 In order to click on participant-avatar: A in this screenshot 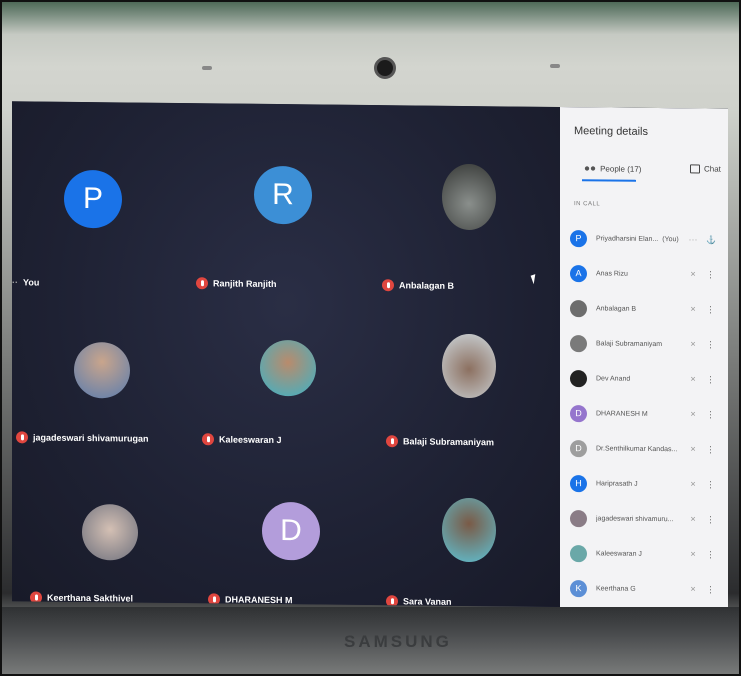, I will do `click(578, 273)`.